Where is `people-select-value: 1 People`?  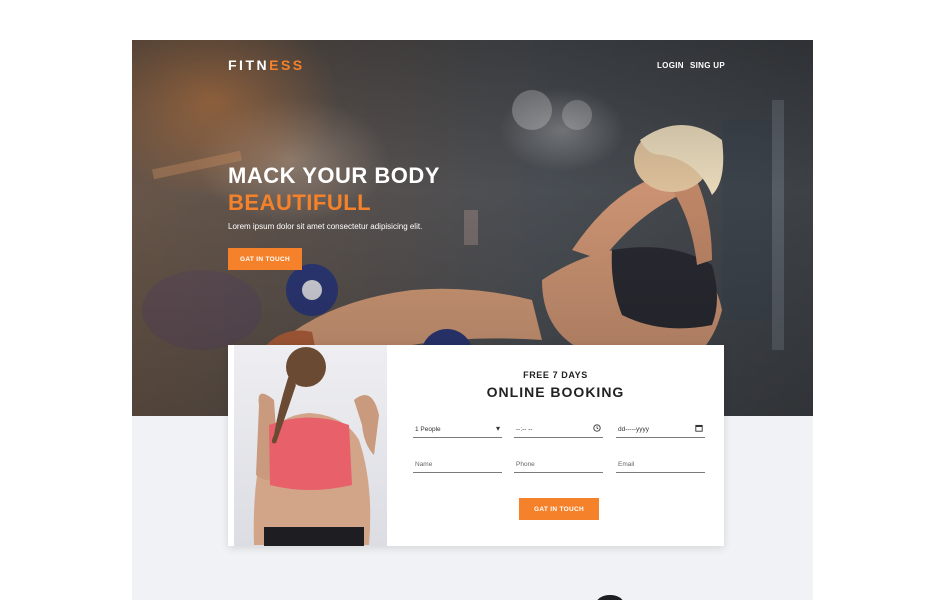 people-select-value: 1 People is located at coordinates (428, 429).